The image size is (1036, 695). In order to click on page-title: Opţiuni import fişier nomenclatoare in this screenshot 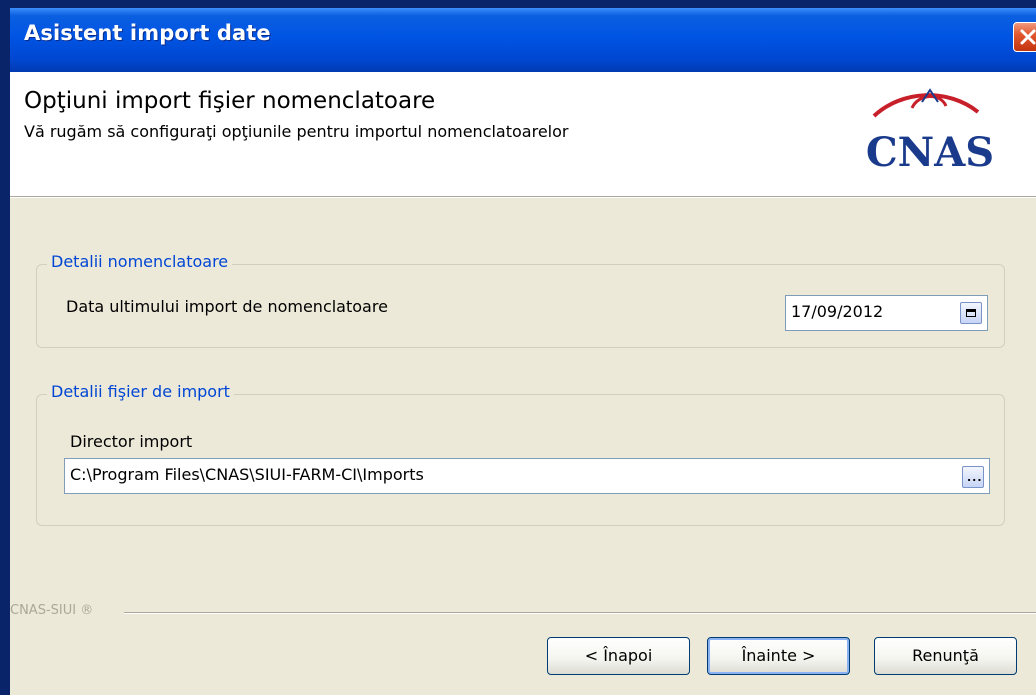, I will do `click(230, 101)`.